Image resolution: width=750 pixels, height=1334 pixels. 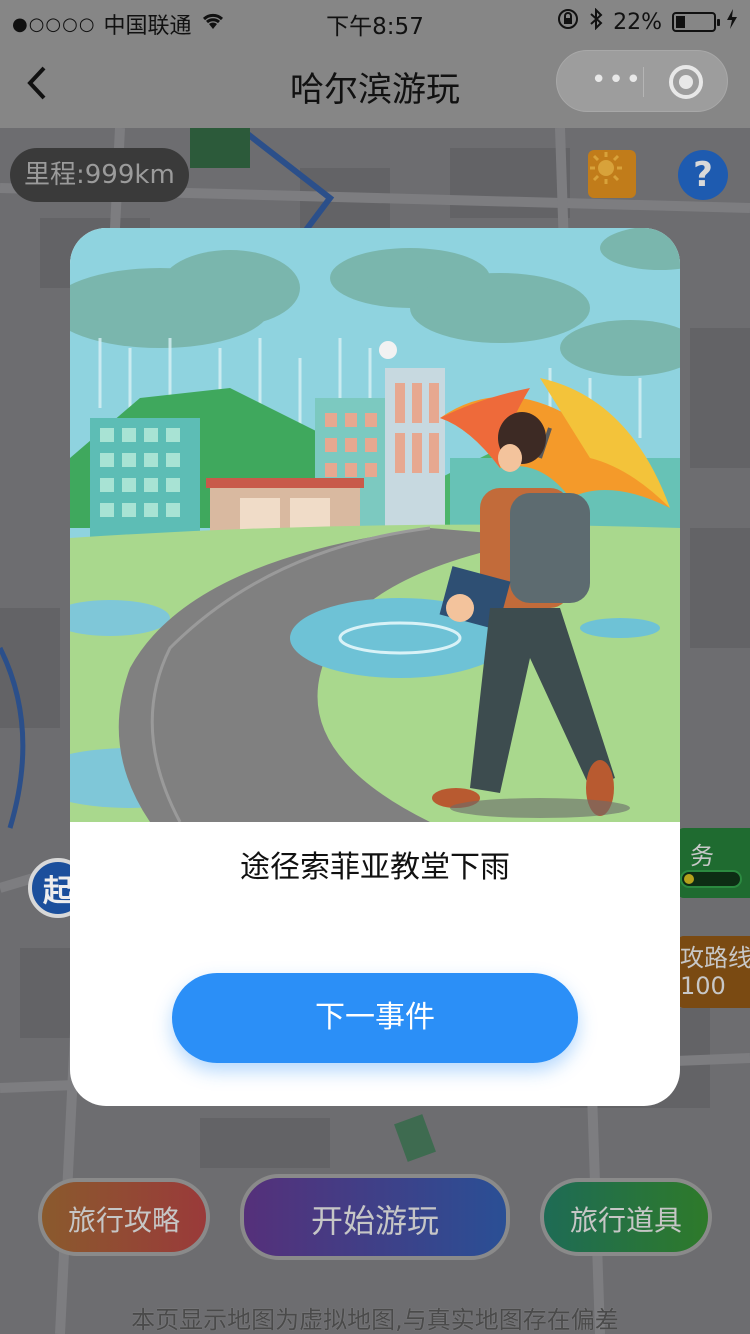 I want to click on charging-icon, so click(x=732, y=22).